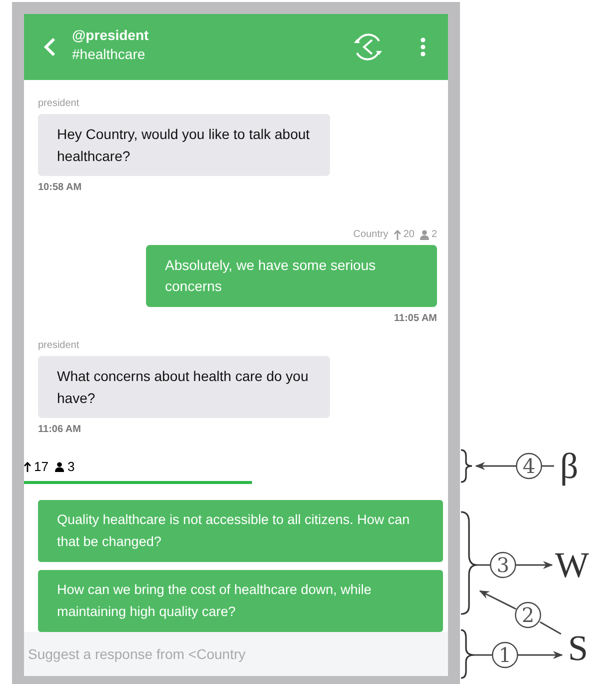 The height and width of the screenshot is (684, 605). I want to click on annotation-symbol: S, so click(578, 648).